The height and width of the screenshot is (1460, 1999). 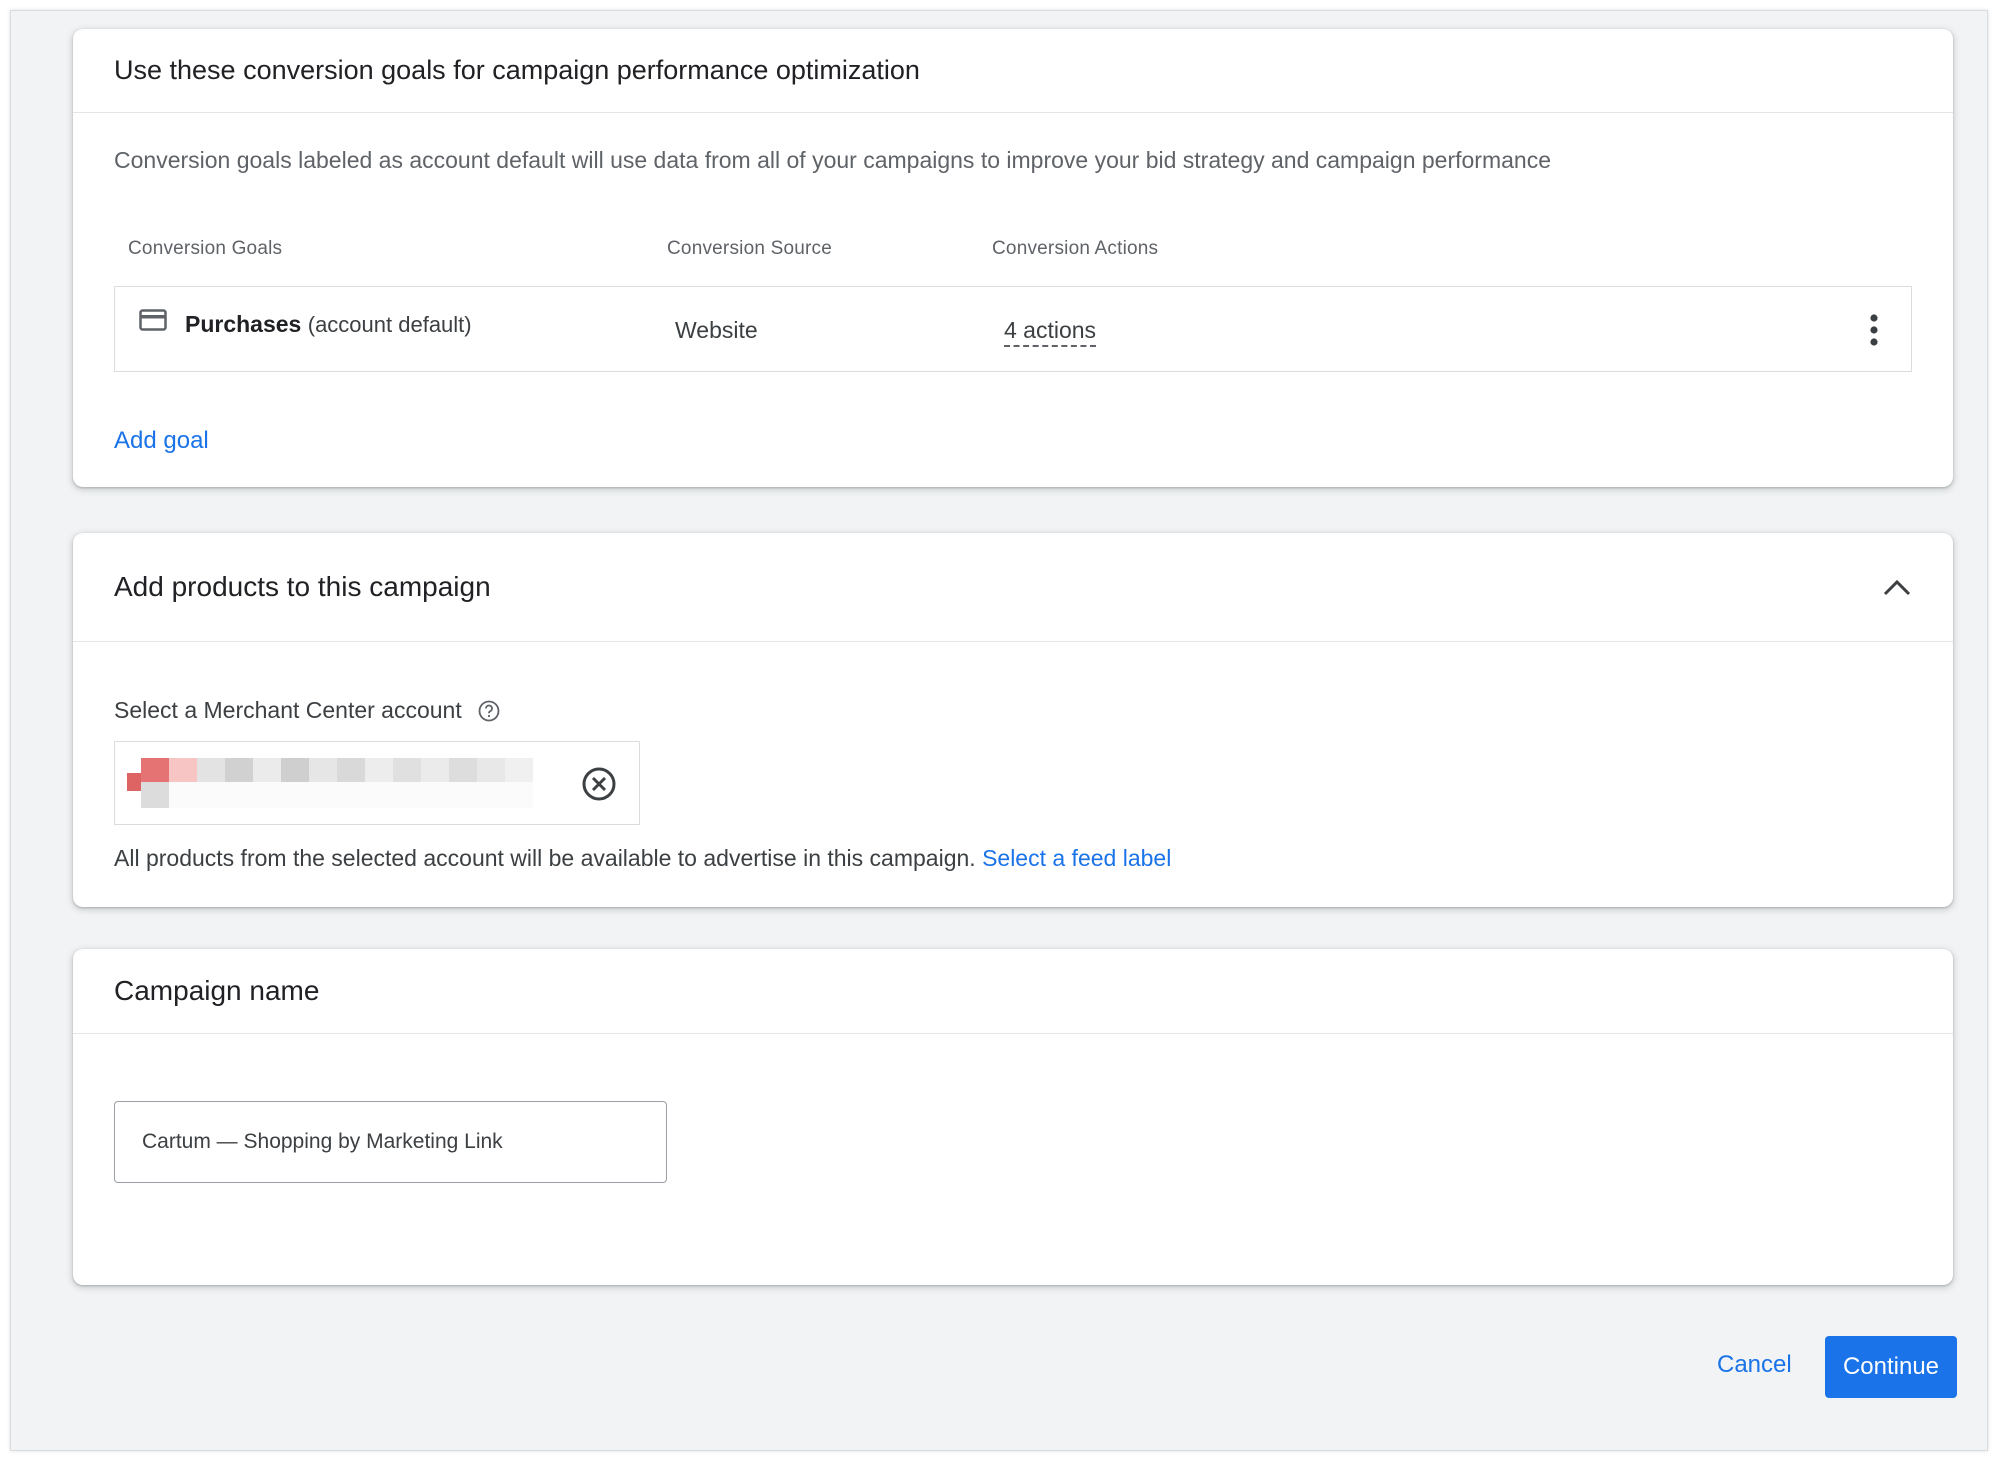 I want to click on goal-source: Website, so click(x=716, y=330).